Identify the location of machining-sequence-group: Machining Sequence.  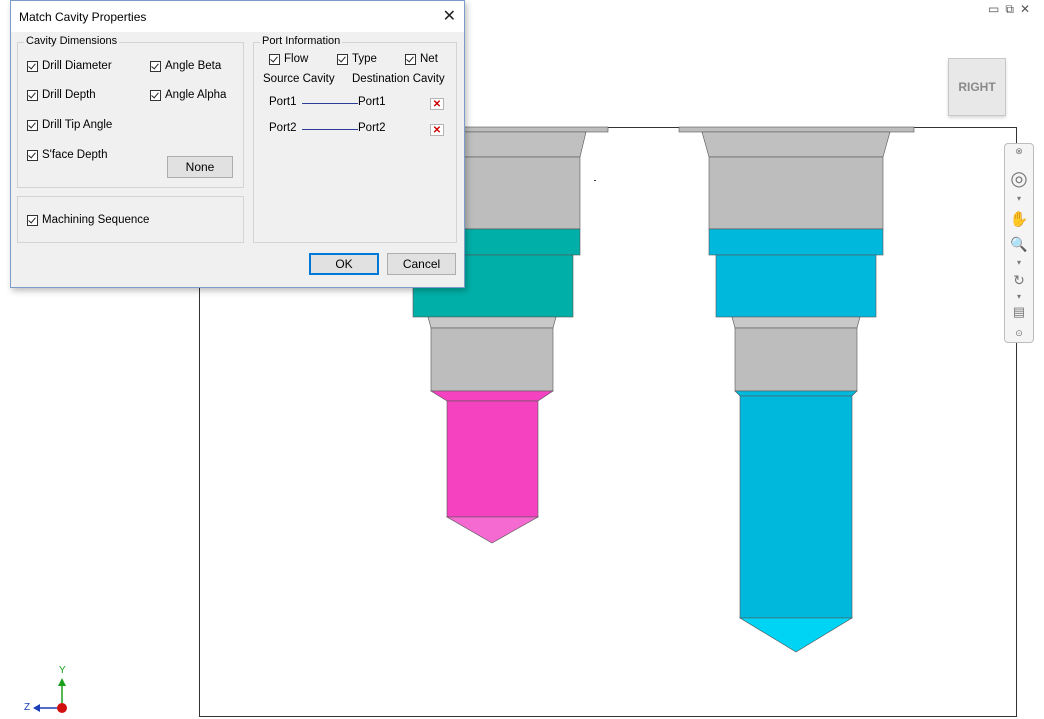
(130, 219).